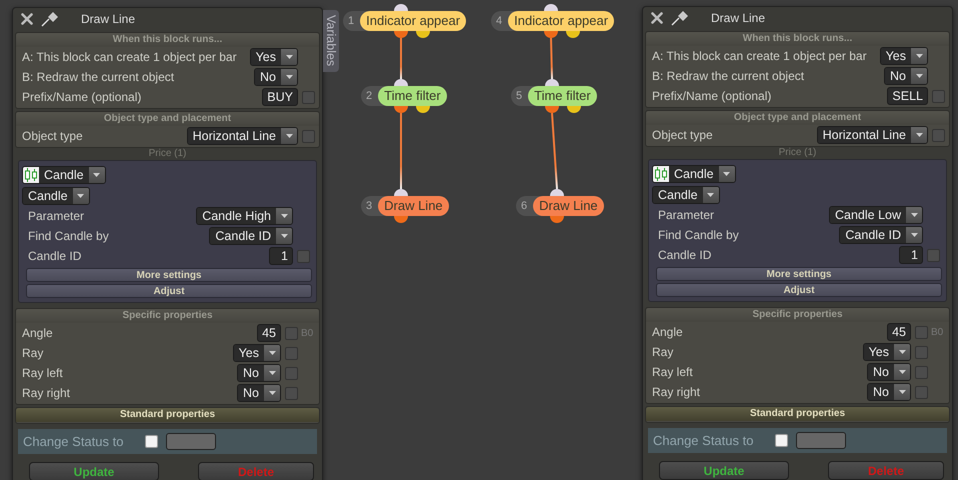 The width and height of the screenshot is (958, 480). What do you see at coordinates (69, 236) in the screenshot?
I see `field-label: Find Candle by` at bounding box center [69, 236].